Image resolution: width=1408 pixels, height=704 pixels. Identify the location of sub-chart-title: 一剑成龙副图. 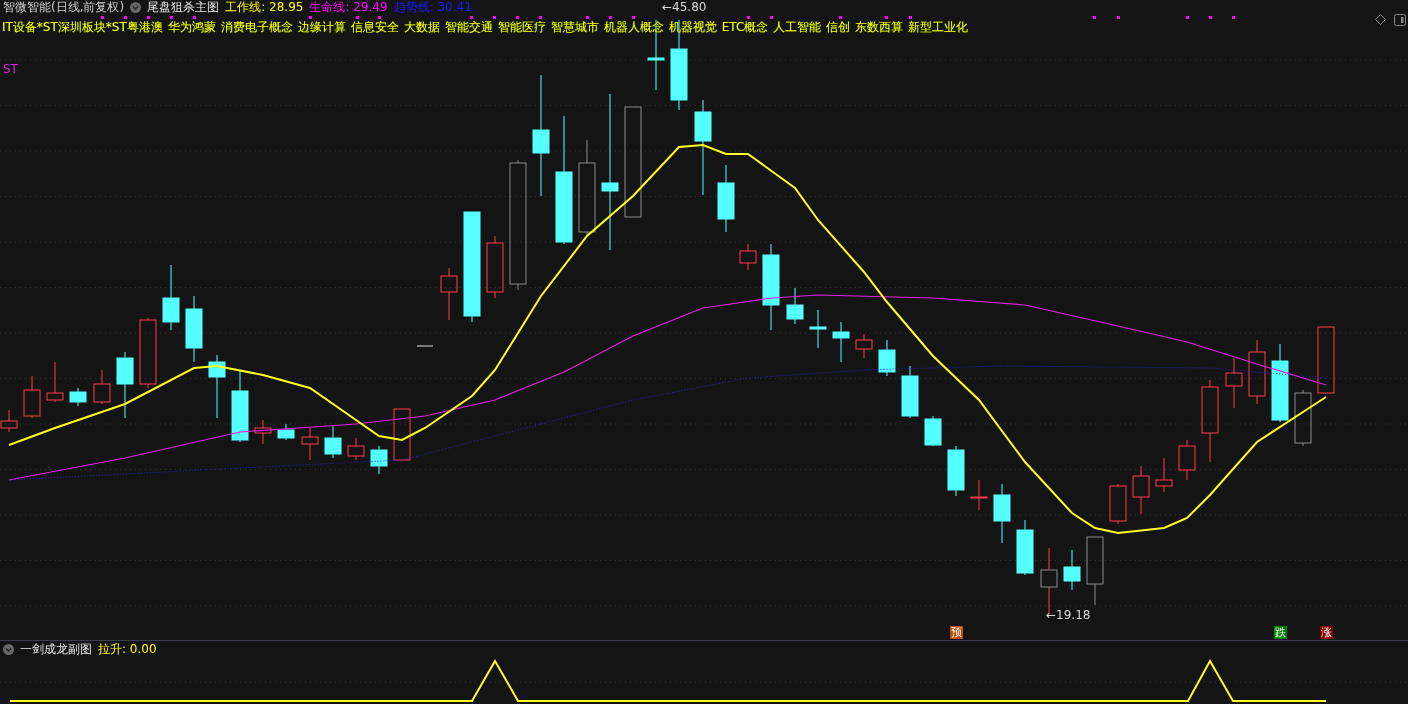
(56, 649).